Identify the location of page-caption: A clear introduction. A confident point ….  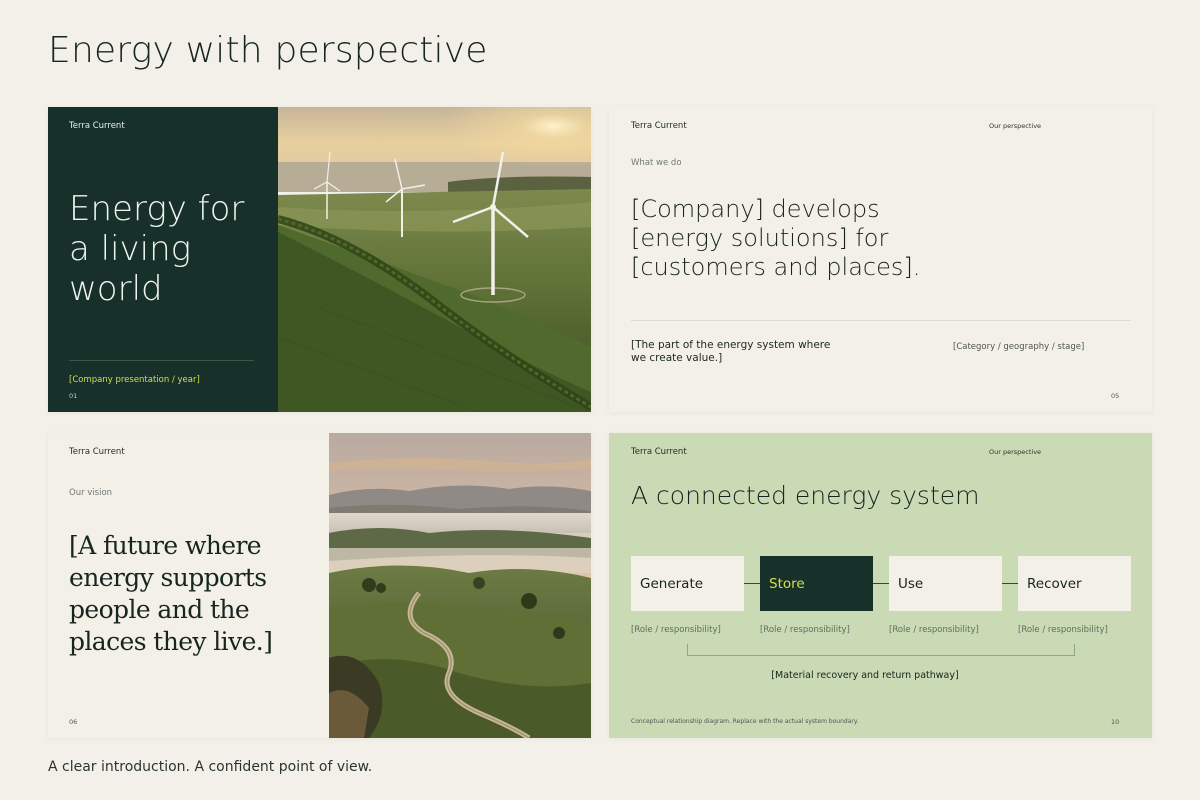
(210, 767).